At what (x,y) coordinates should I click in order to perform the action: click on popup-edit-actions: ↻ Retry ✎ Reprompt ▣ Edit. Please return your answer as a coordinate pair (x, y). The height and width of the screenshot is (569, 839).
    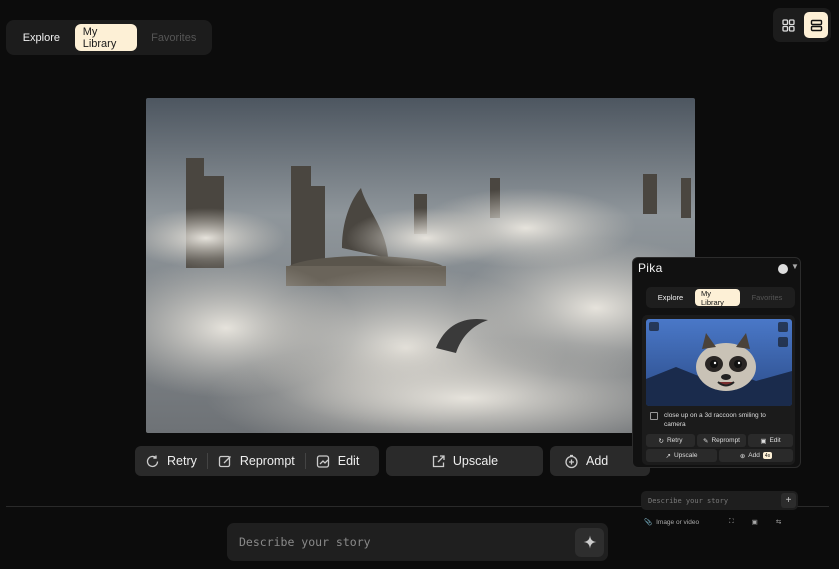
    Looking at the image, I should click on (719, 440).